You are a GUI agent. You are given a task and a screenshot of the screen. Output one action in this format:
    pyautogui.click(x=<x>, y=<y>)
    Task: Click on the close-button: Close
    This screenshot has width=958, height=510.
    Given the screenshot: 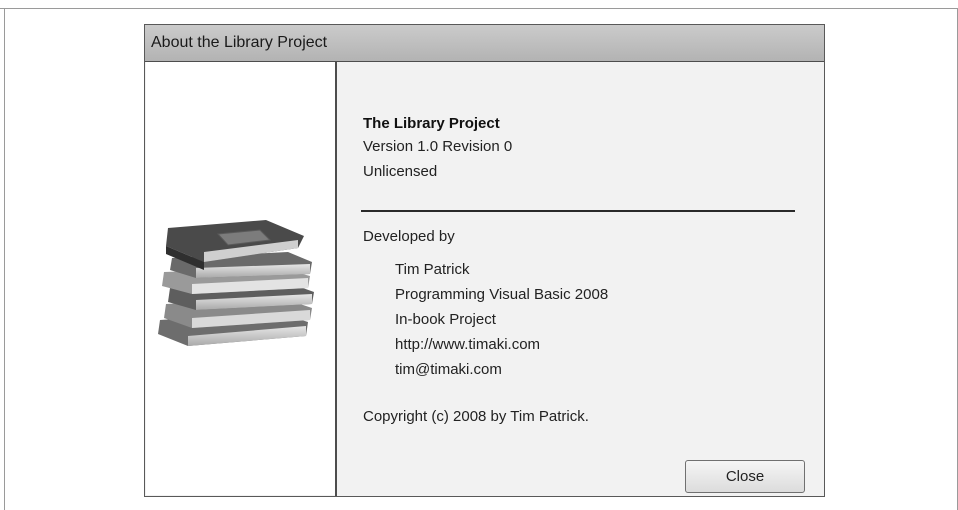 What is the action you would take?
    pyautogui.click(x=745, y=476)
    